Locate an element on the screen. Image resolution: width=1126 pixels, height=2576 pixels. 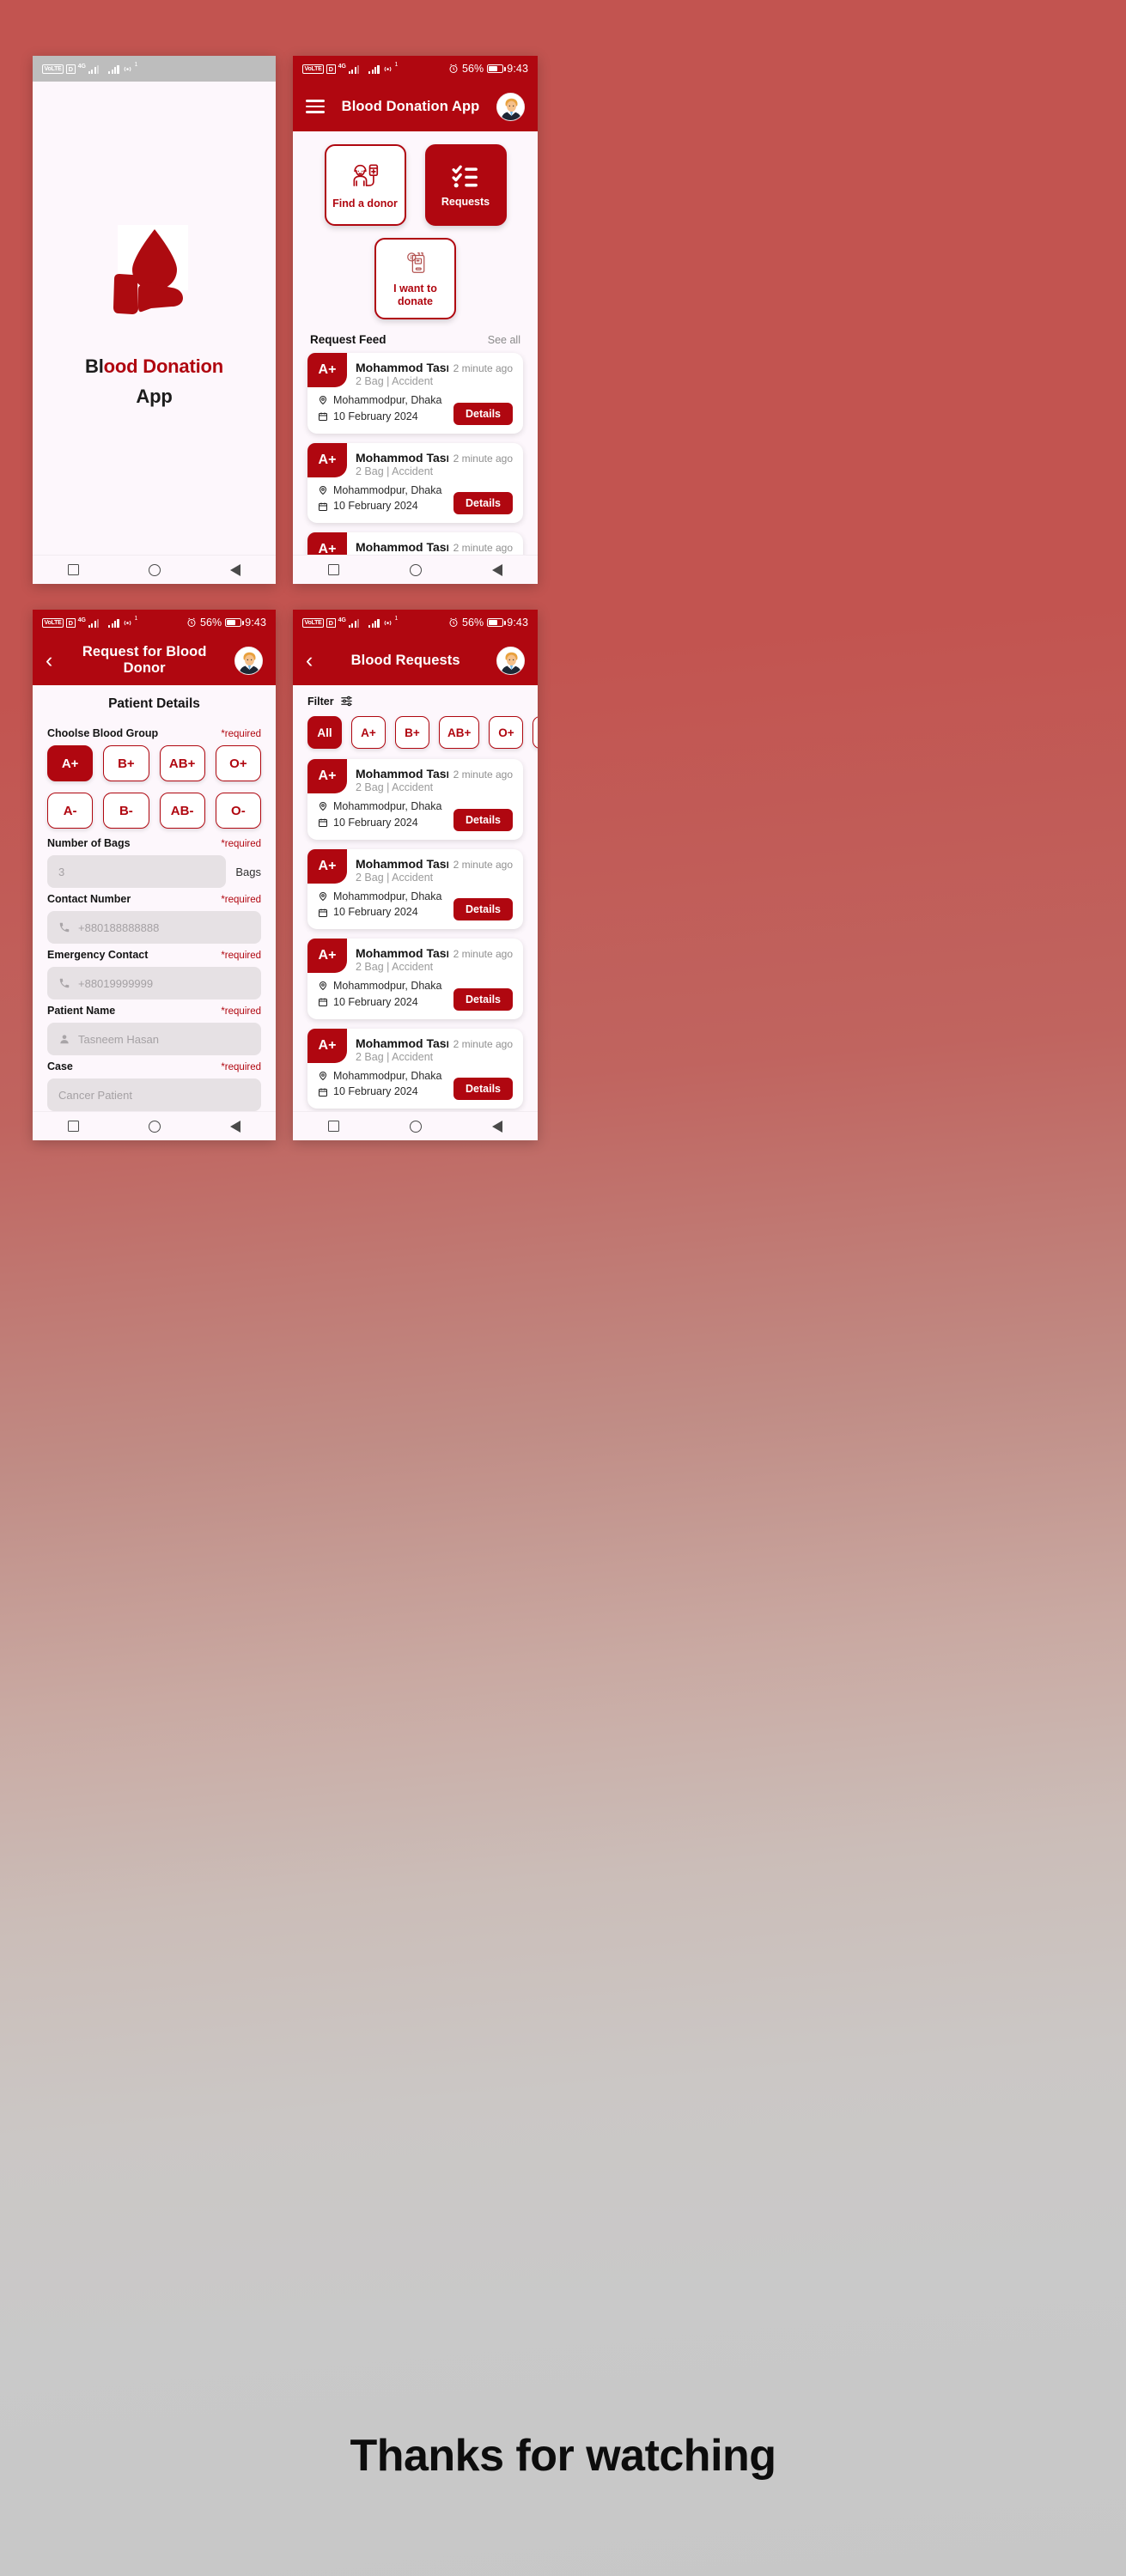
filter-header: Filter is located at coordinates (415, 696).